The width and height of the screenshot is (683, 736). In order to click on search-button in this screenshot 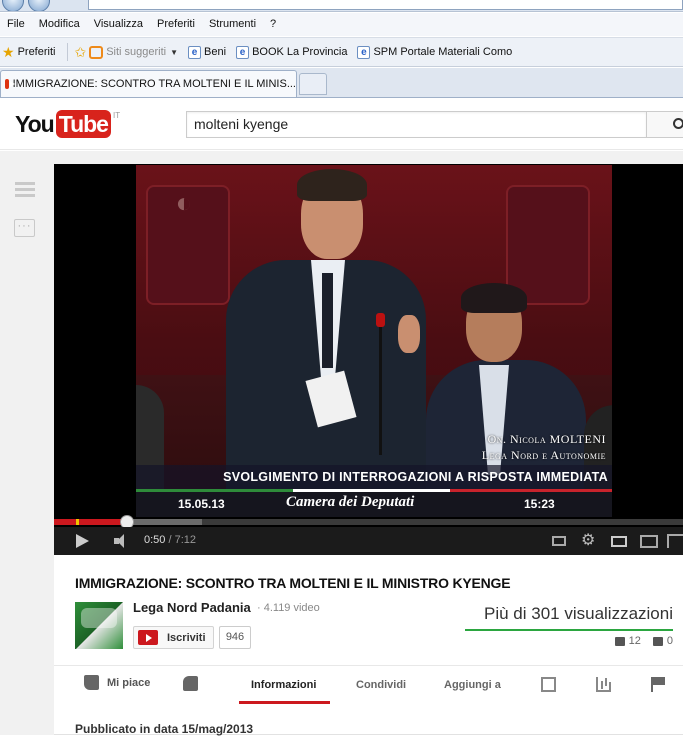, I will do `click(664, 124)`.